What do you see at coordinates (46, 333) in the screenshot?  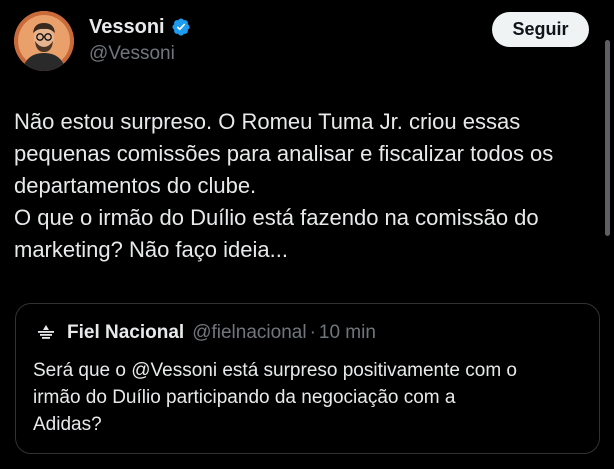 I see `fiel-nacional-logo-icon` at bounding box center [46, 333].